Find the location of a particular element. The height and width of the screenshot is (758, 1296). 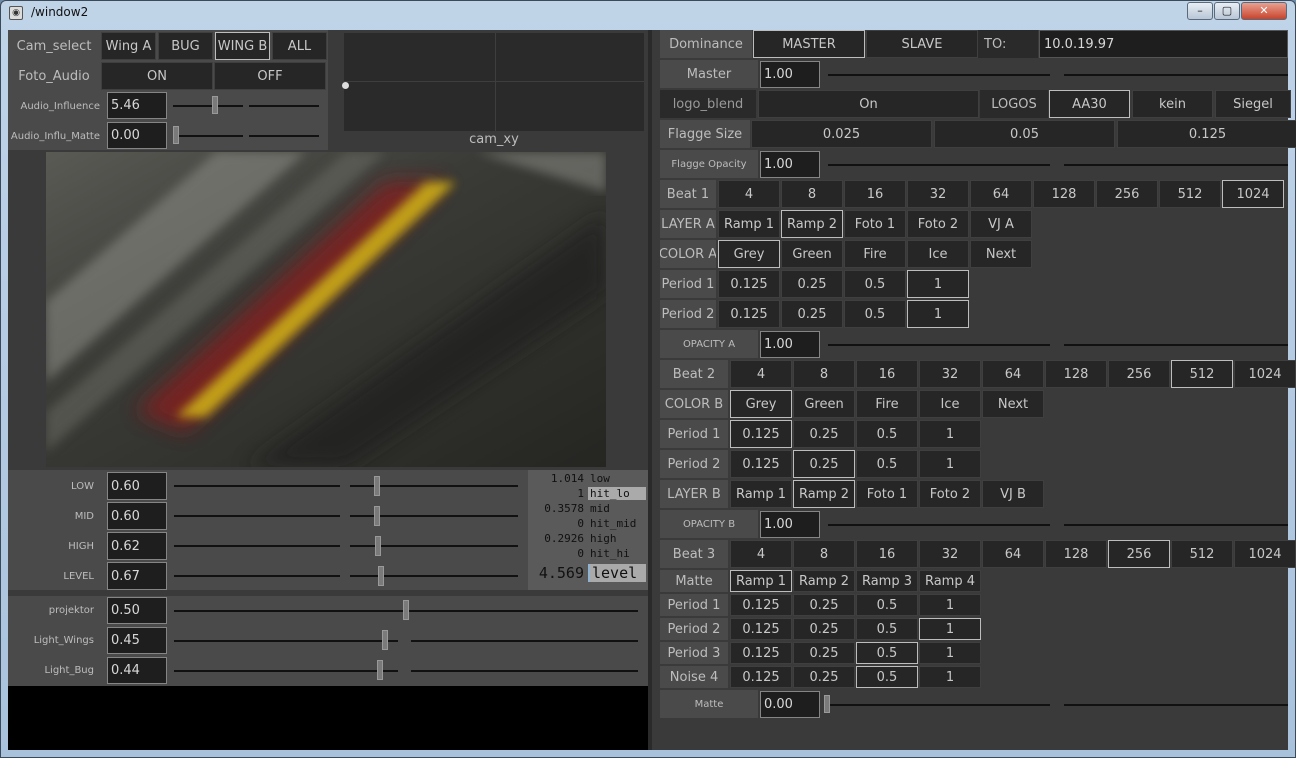

cam-select-bug-button: BUG is located at coordinates (185, 46).